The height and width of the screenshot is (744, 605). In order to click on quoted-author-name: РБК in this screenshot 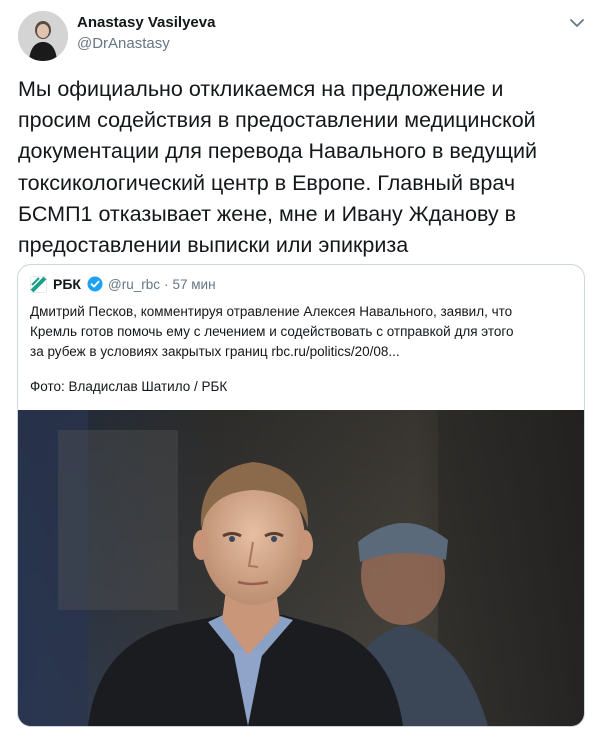, I will do `click(67, 284)`.